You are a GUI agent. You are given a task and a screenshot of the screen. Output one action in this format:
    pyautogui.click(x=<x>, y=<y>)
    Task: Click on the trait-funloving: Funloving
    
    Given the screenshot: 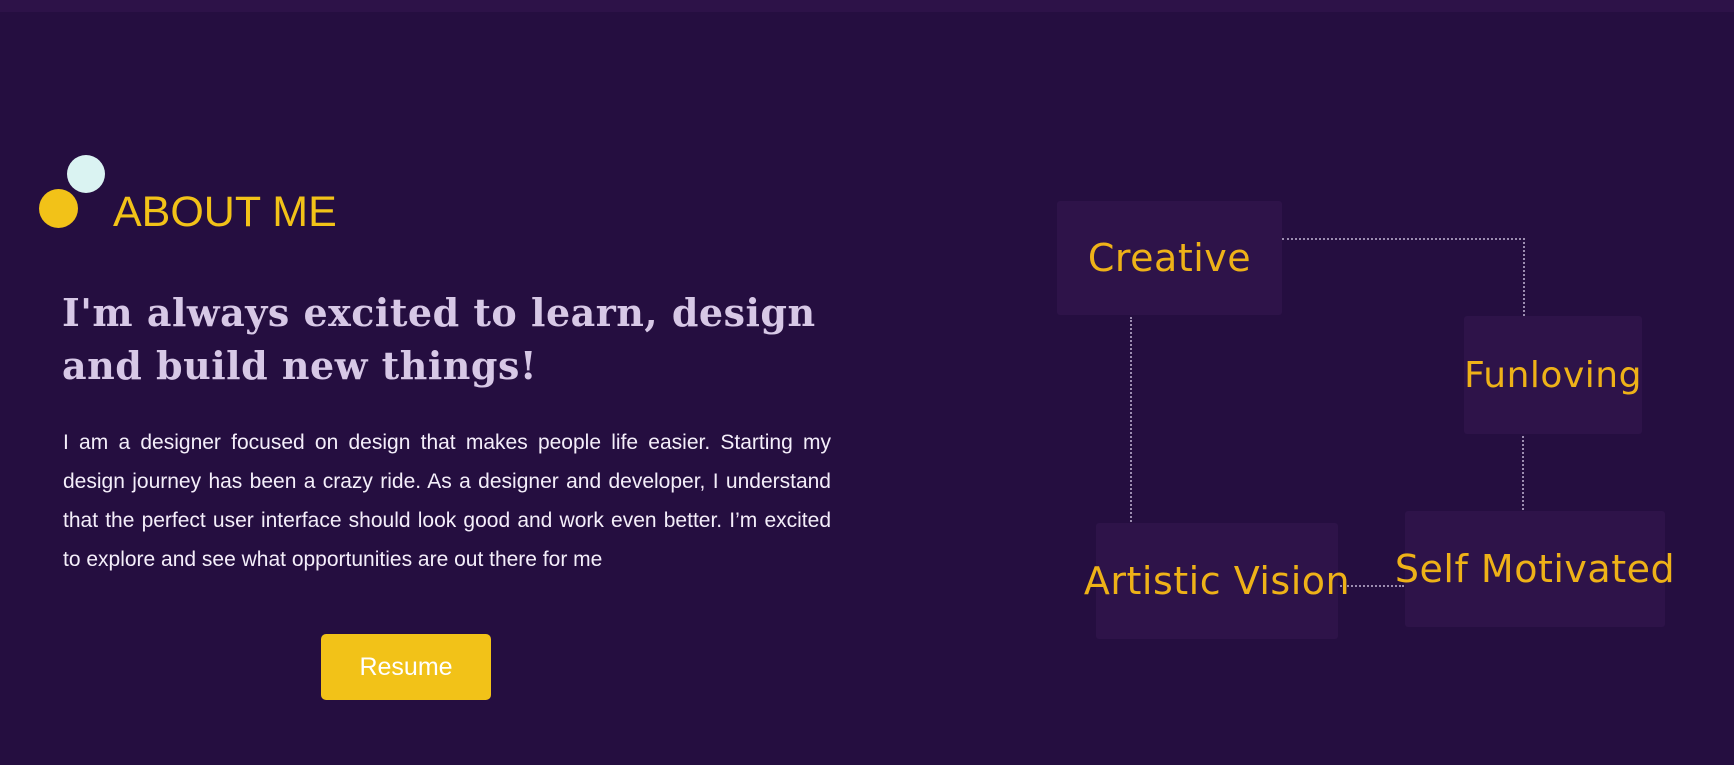 What is the action you would take?
    pyautogui.click(x=1553, y=375)
    